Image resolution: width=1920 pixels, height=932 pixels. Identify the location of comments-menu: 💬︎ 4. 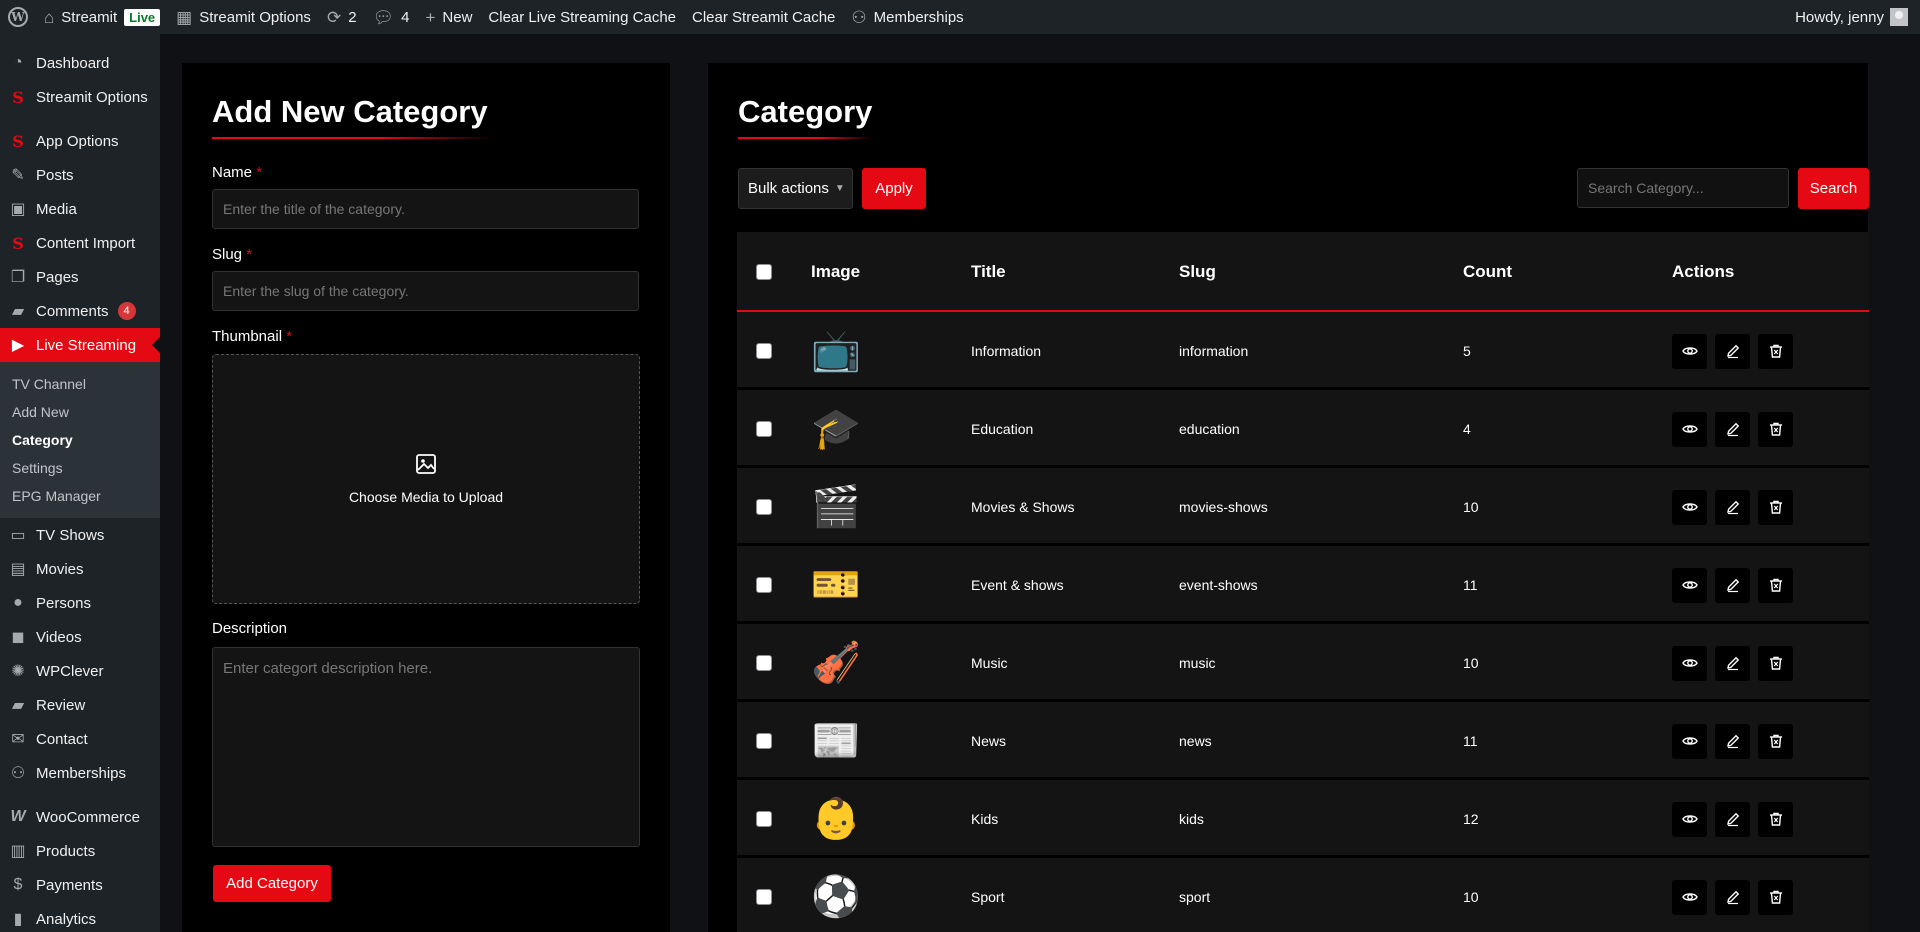
(391, 17).